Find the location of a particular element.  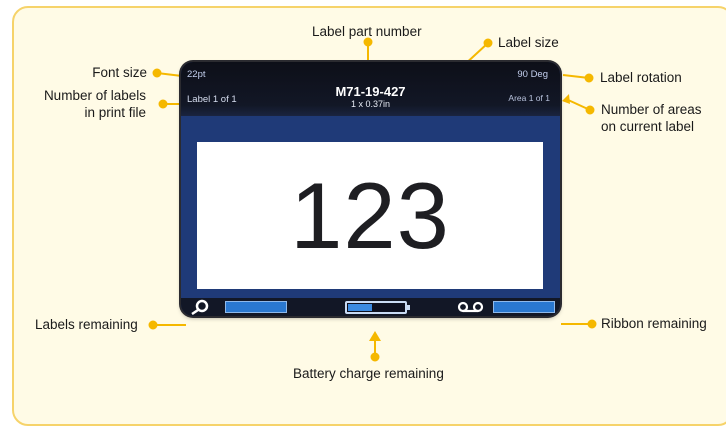

dot-battery is located at coordinates (375, 357).